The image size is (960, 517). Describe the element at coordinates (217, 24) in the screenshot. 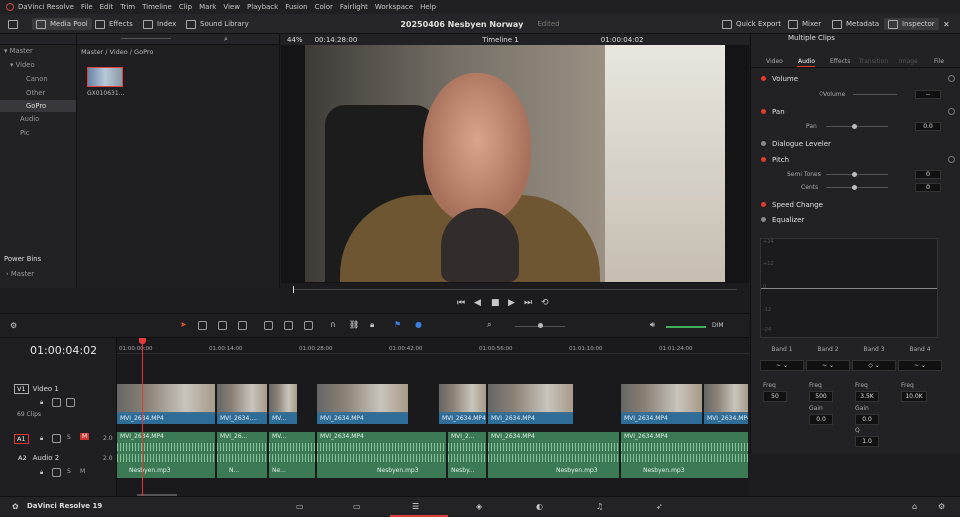

I see `sound-library-button: Sound Library` at that location.